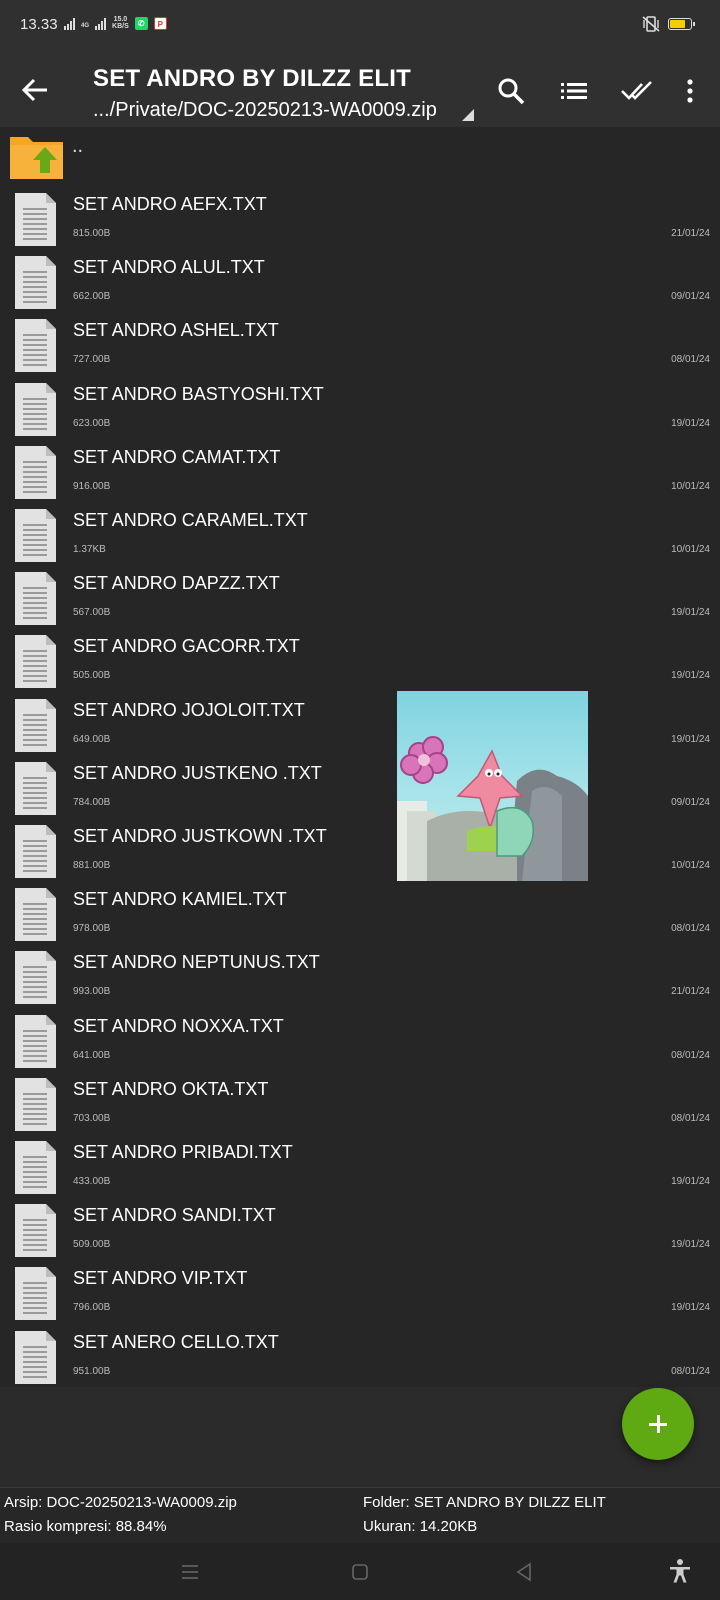 The width and height of the screenshot is (720, 1600). I want to click on home-icon, so click(360, 1572).